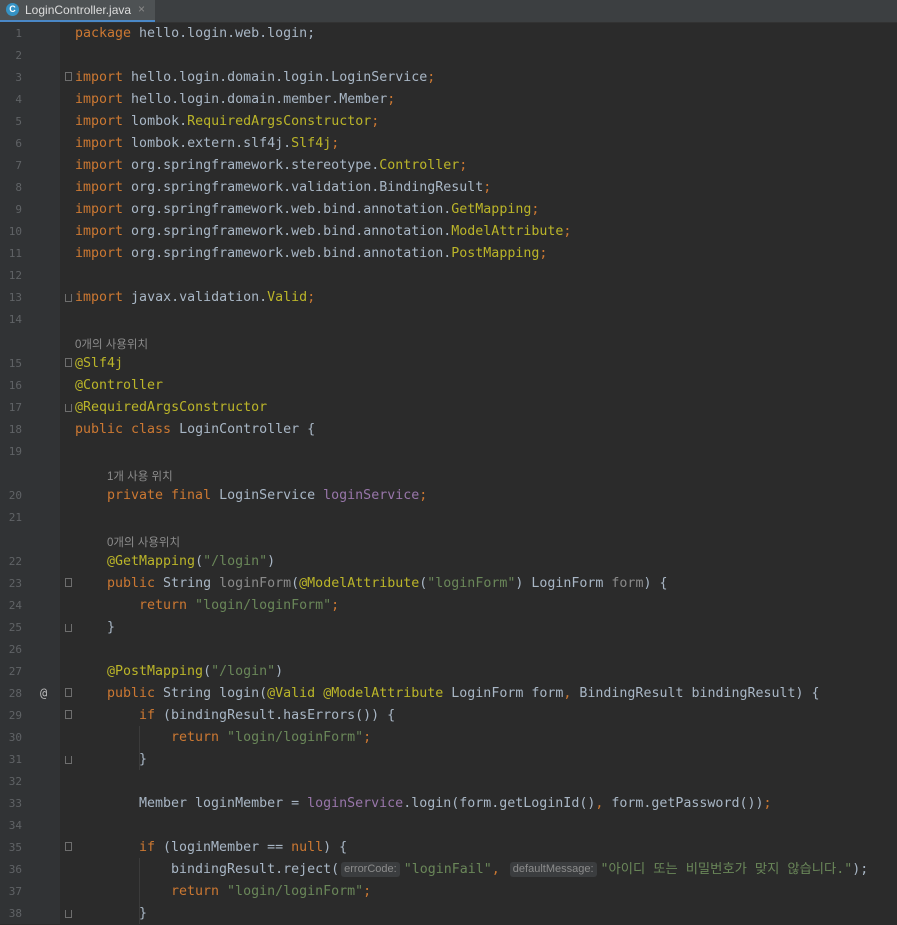 Image resolution: width=897 pixels, height=925 pixels. What do you see at coordinates (195, 297) in the screenshot?
I see `code-text: import javax.validation.Valid;` at bounding box center [195, 297].